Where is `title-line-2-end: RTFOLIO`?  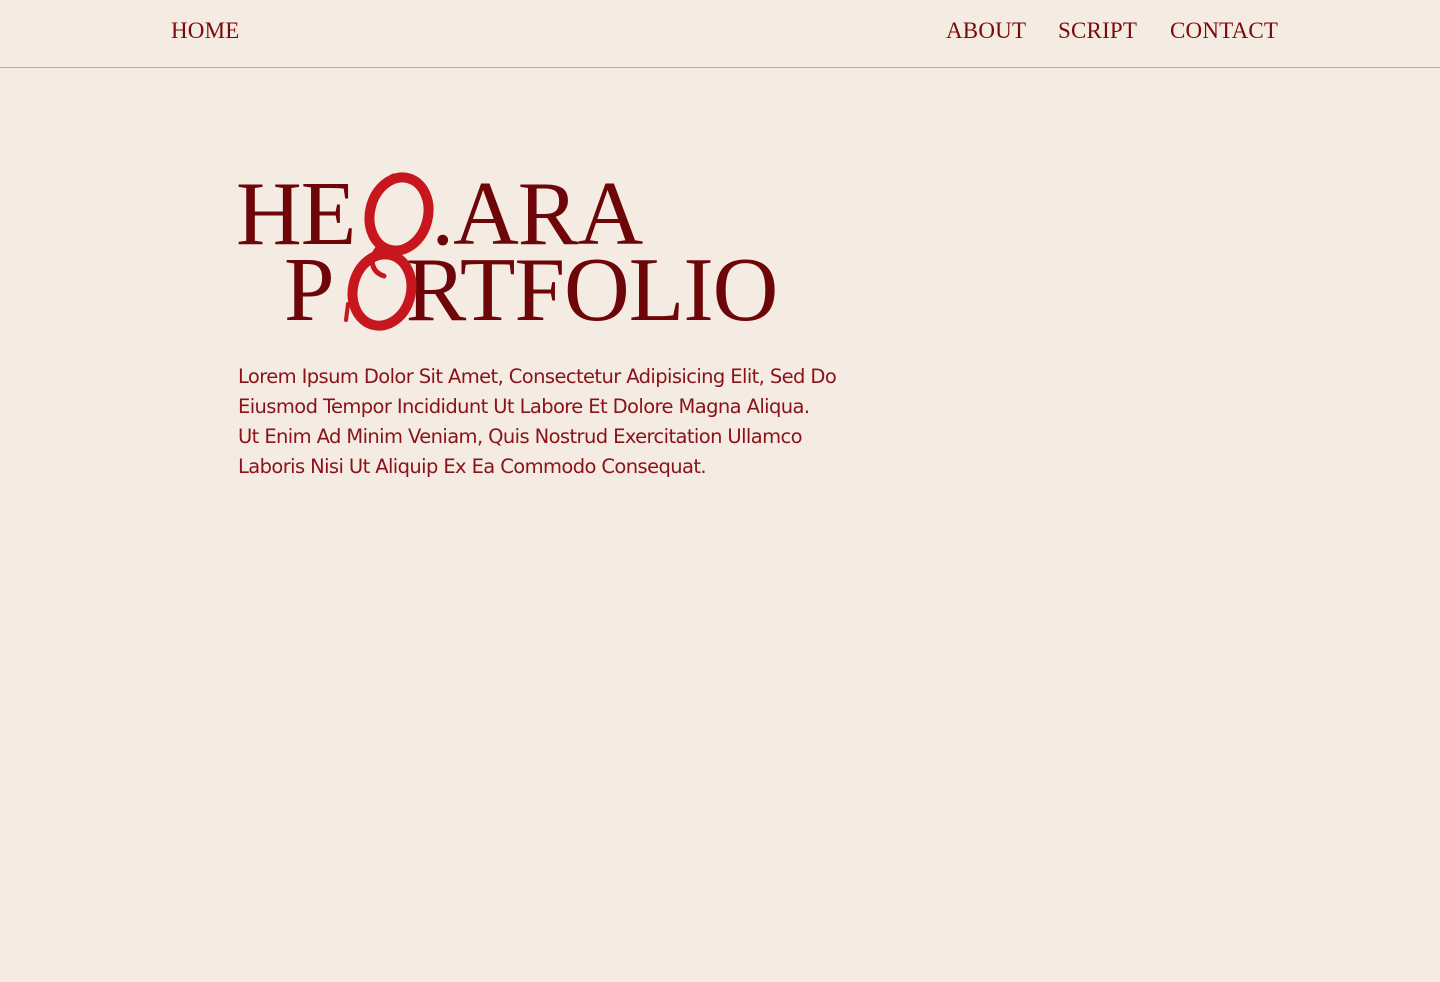
title-line-2-end: RTFOLIO is located at coordinates (592, 289).